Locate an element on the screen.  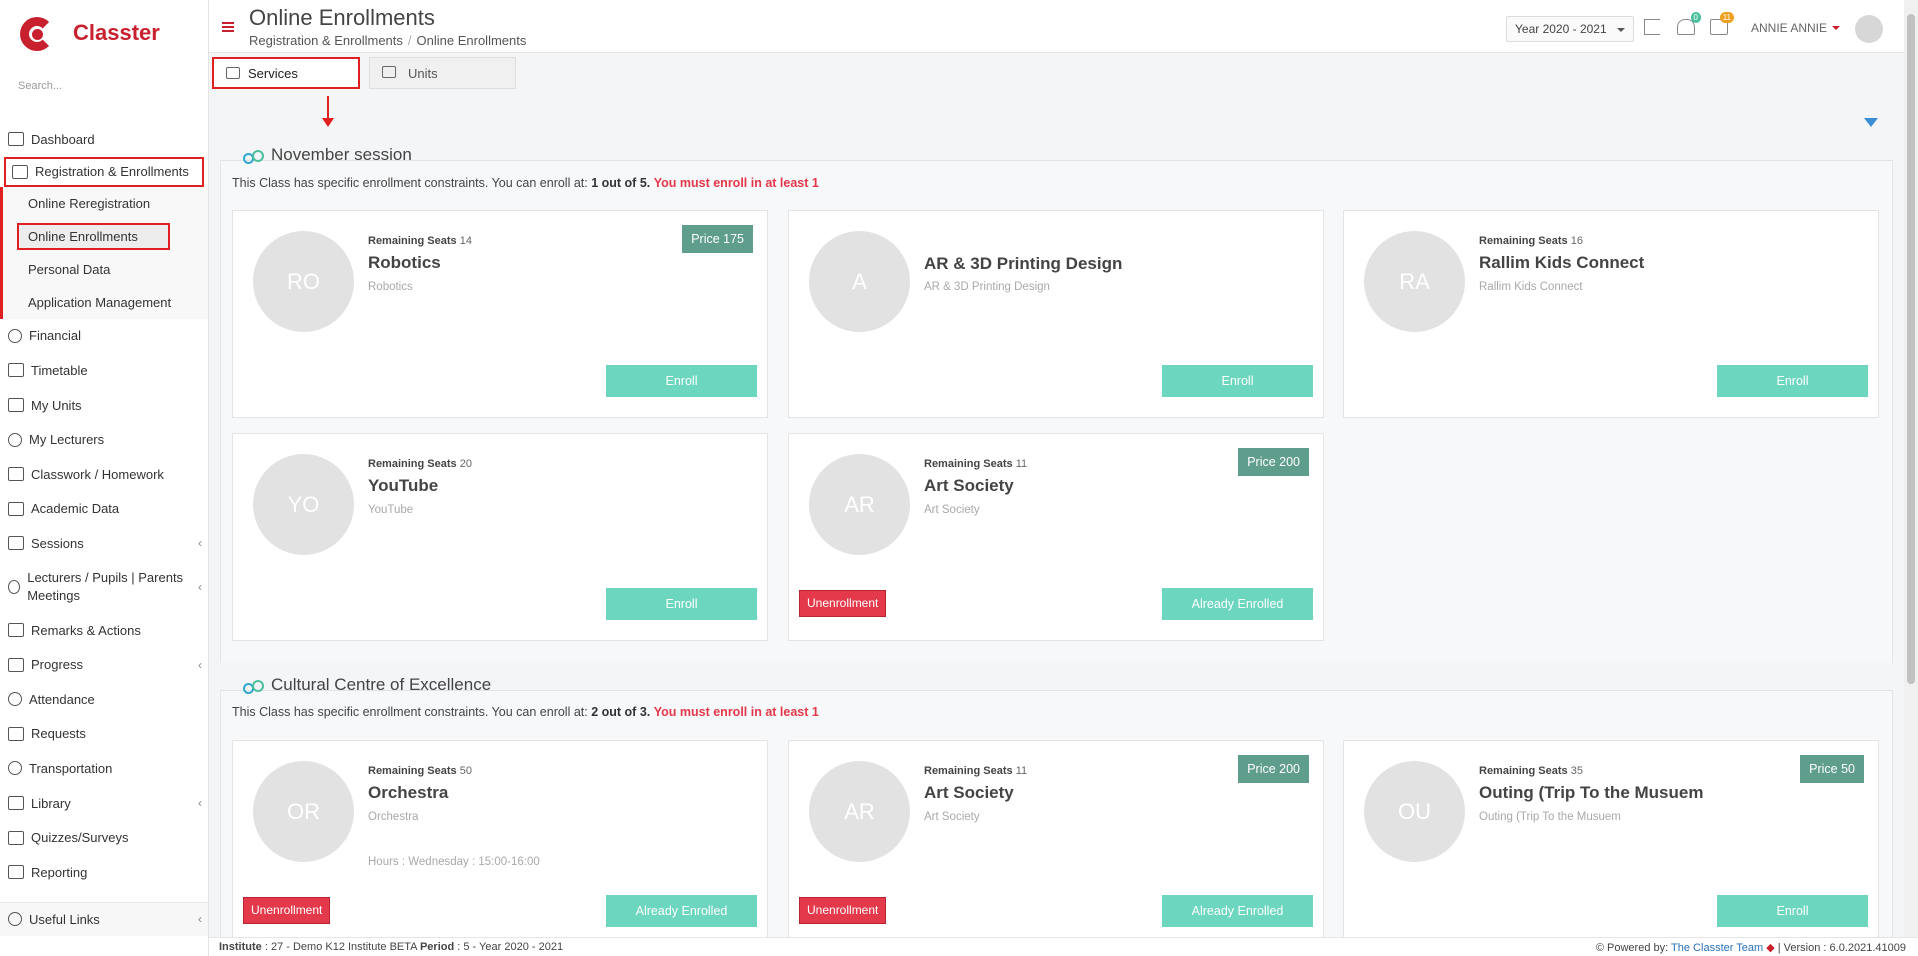
printer-icon is located at coordinates (16, 872).